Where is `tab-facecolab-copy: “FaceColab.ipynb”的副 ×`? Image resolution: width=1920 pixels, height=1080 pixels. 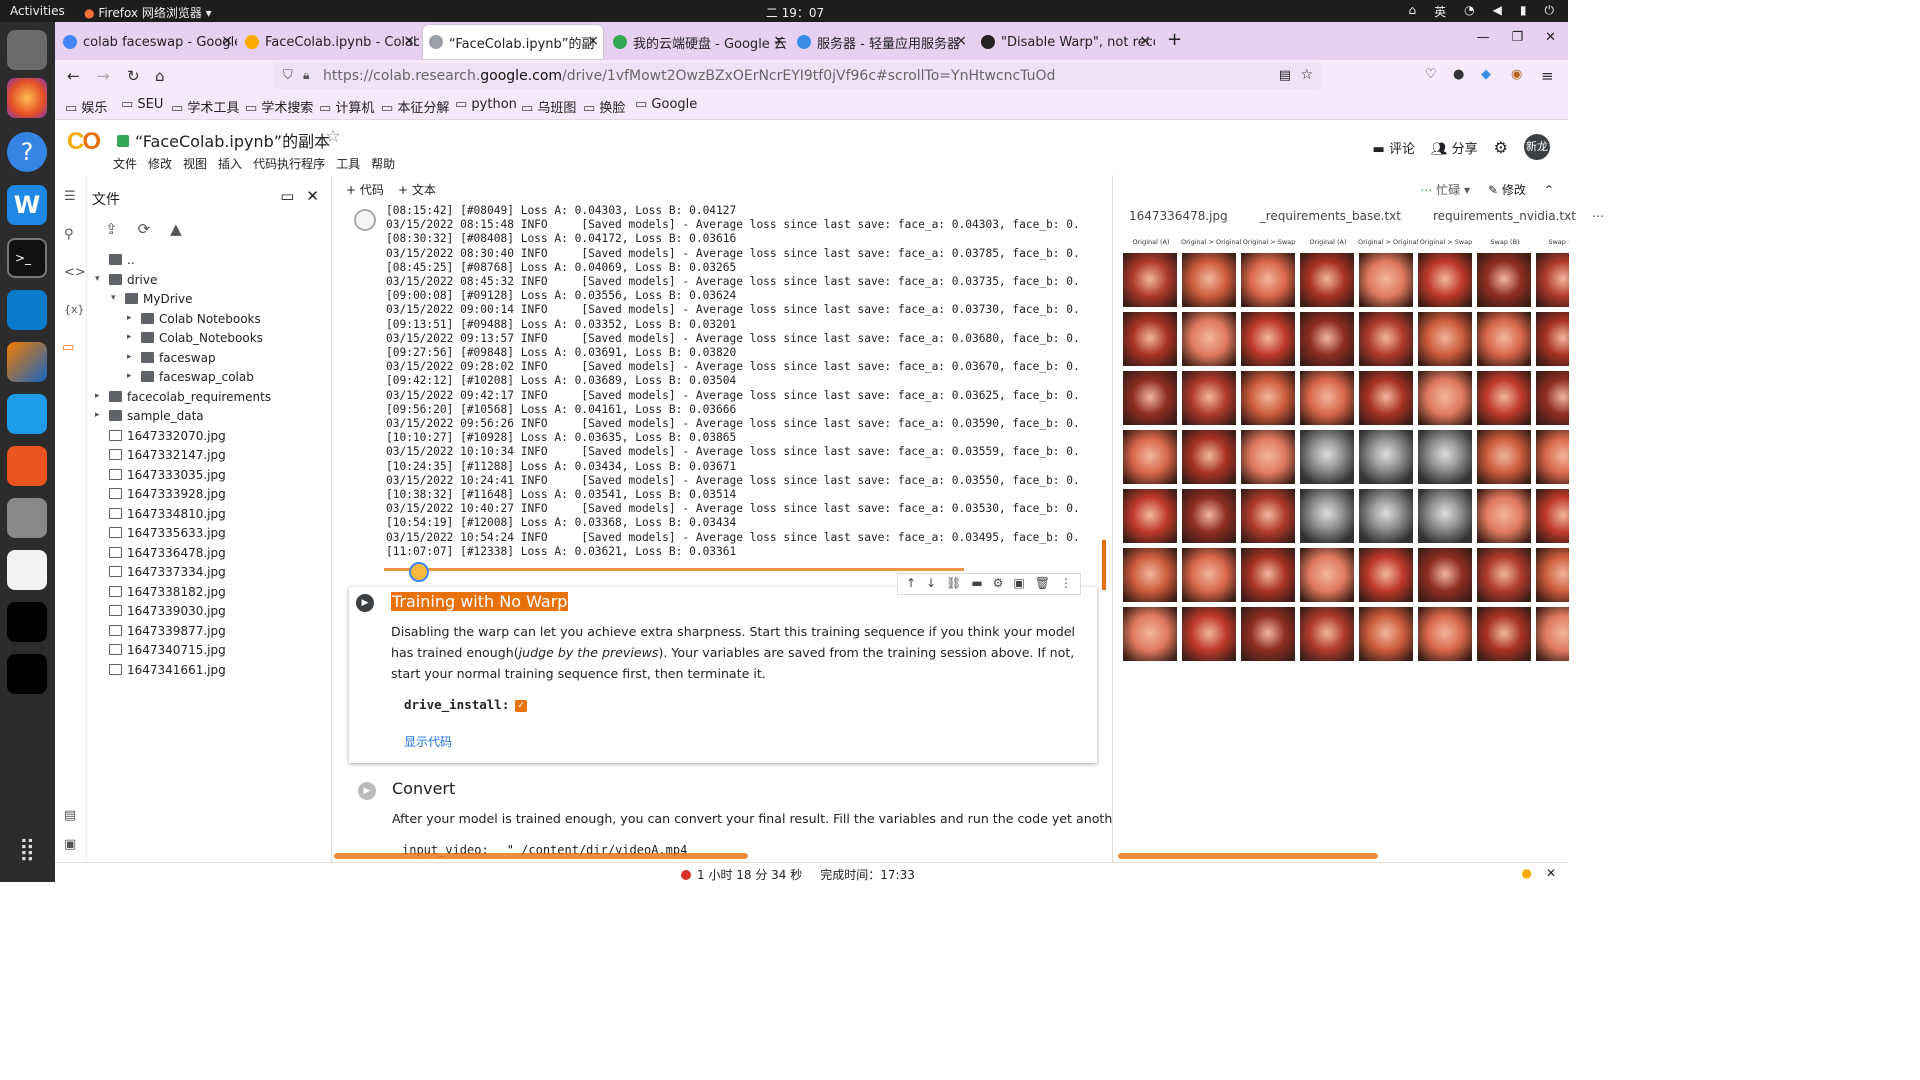 tab-facecolab-copy: “FaceColab.ipynb”的副 × is located at coordinates (513, 42).